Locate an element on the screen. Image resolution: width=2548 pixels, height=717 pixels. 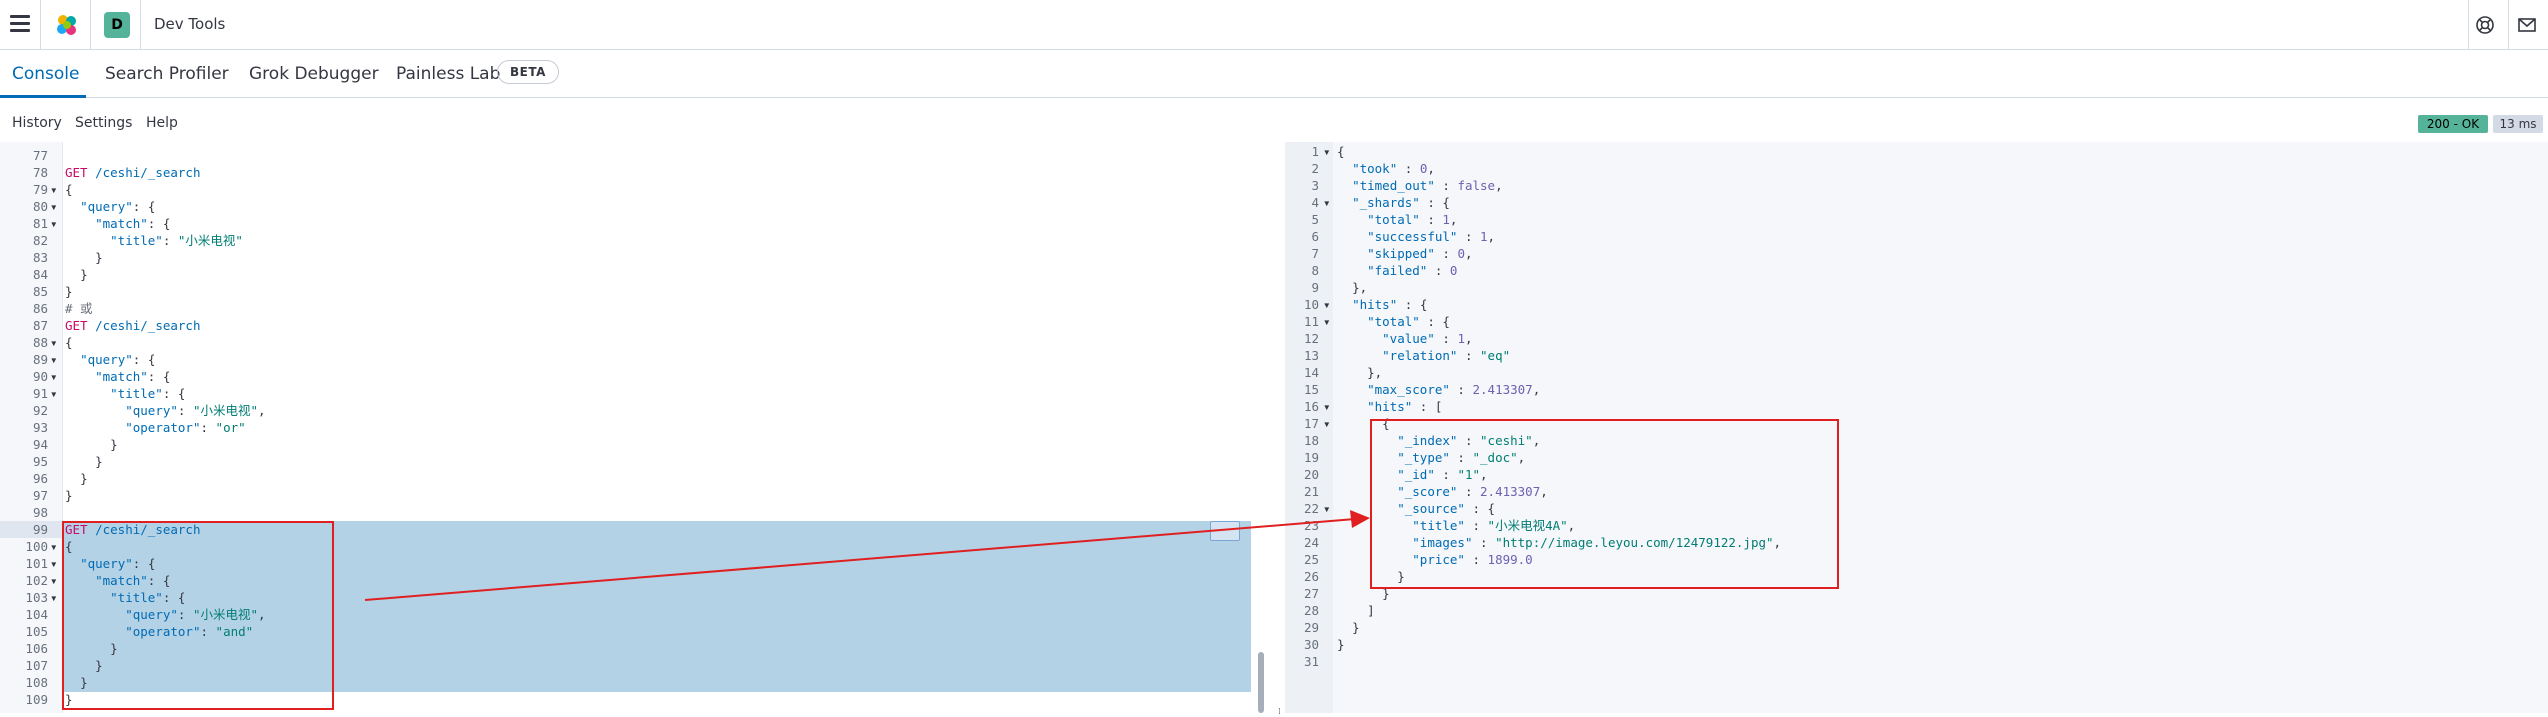
help-link: Help is located at coordinates (162, 123).